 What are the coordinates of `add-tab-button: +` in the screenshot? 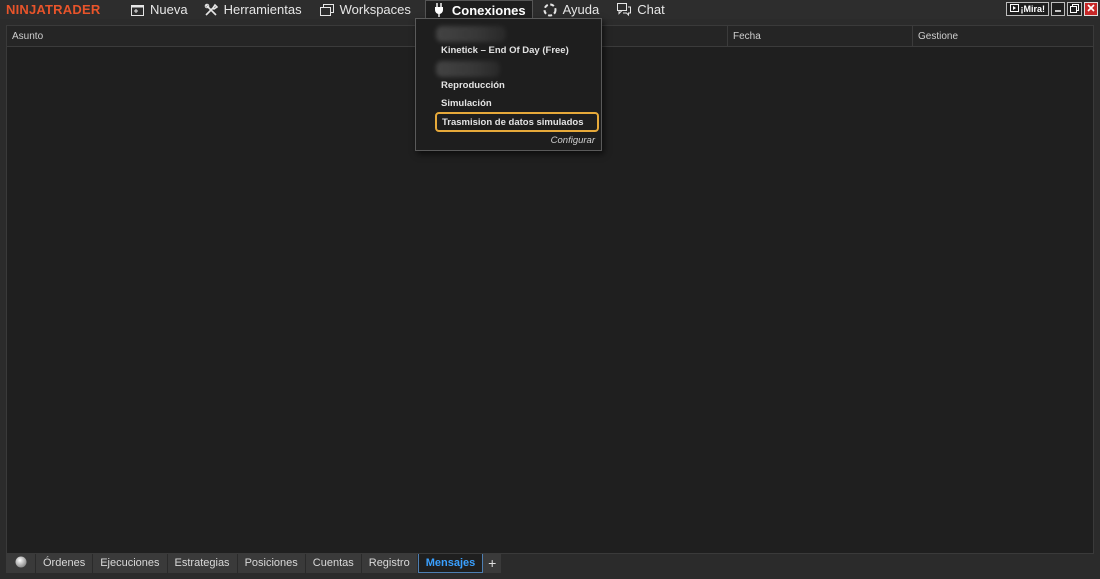 It's located at (492, 563).